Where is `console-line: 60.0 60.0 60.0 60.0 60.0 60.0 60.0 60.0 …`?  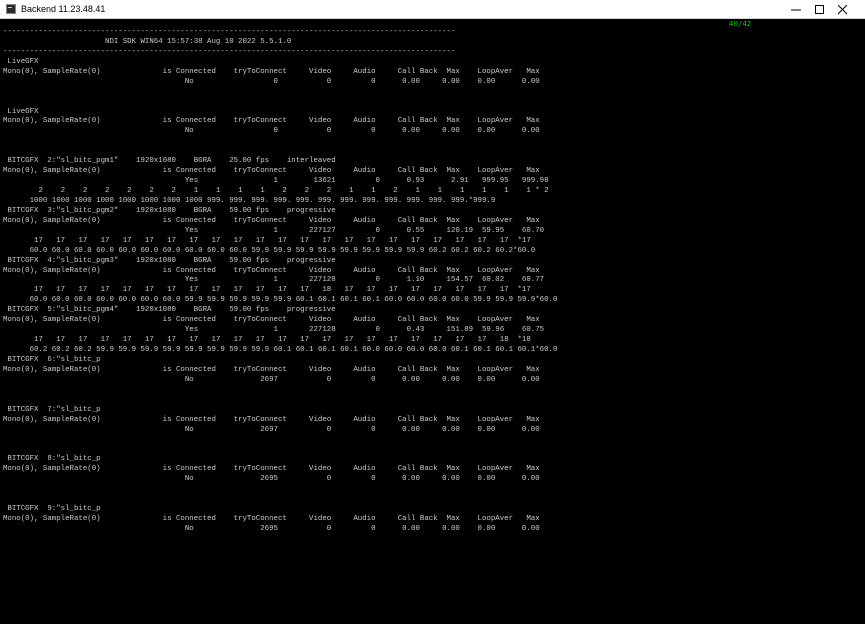 console-line: 60.0 60.0 60.0 60.0 60.0 60.0 60.0 60.0 … is located at coordinates (269, 250).